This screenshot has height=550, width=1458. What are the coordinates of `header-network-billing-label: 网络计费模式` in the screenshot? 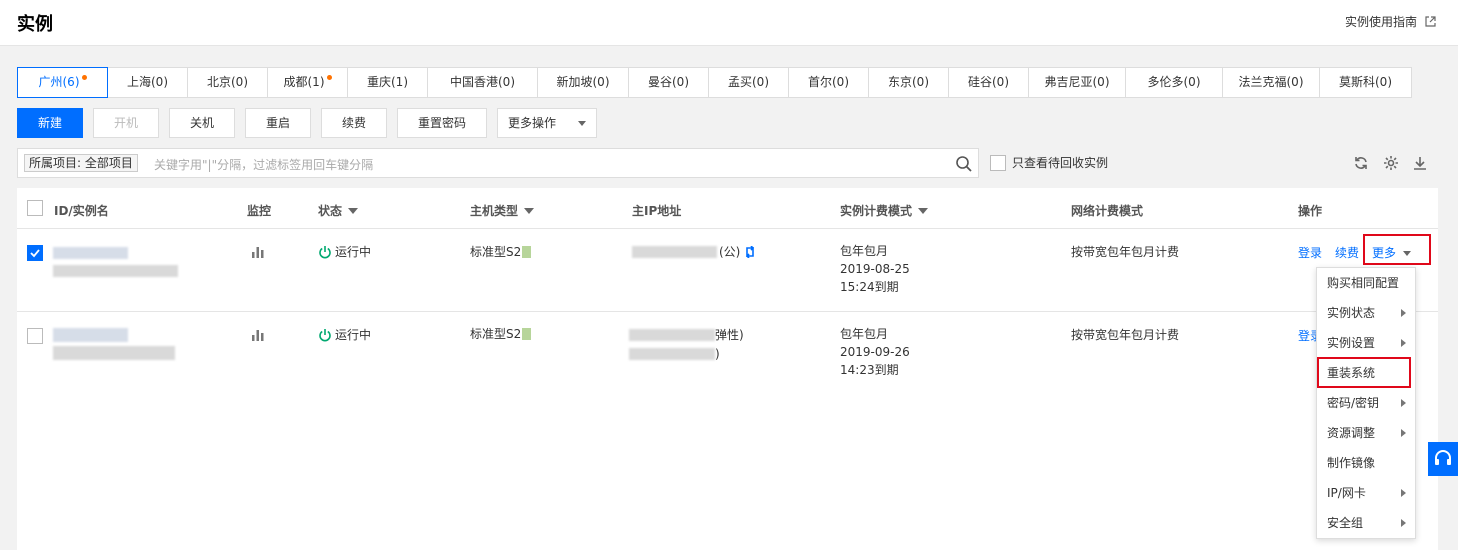 It's located at (1107, 211).